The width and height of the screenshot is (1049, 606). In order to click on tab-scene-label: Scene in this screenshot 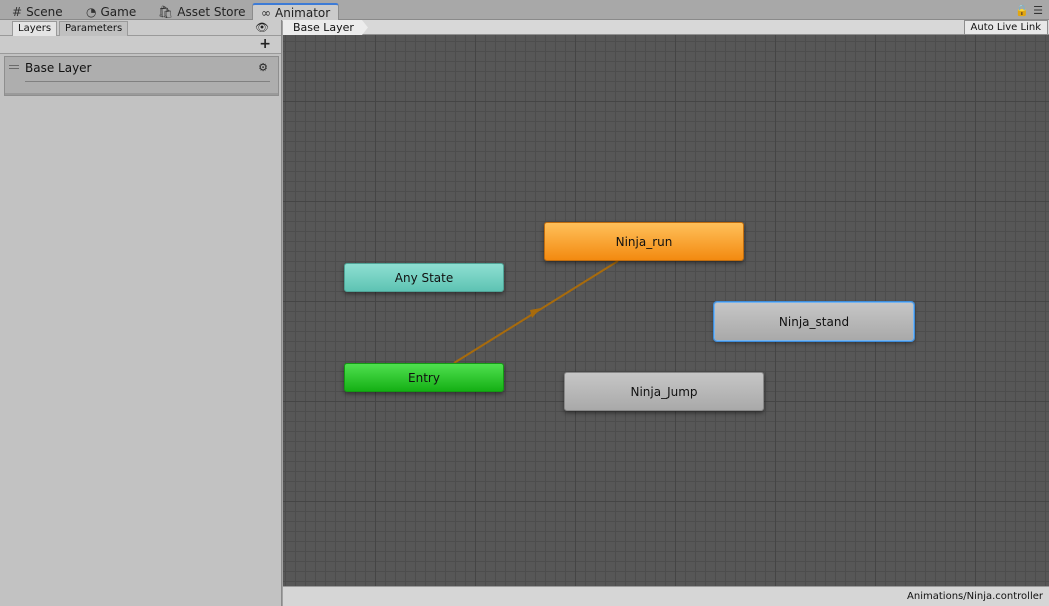, I will do `click(44, 11)`.